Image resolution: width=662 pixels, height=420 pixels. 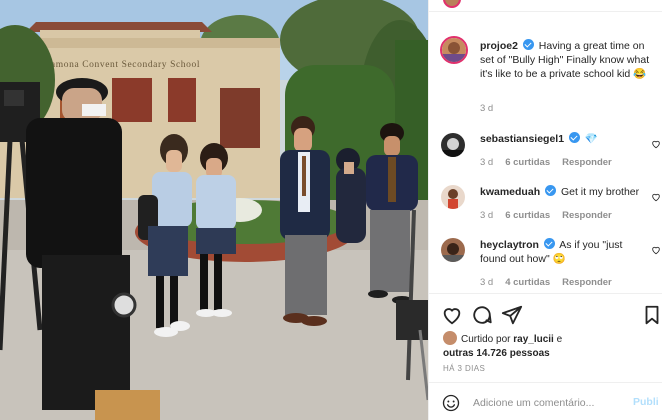 What do you see at coordinates (509, 245) in the screenshot?
I see `comment-username: heyclaytron` at bounding box center [509, 245].